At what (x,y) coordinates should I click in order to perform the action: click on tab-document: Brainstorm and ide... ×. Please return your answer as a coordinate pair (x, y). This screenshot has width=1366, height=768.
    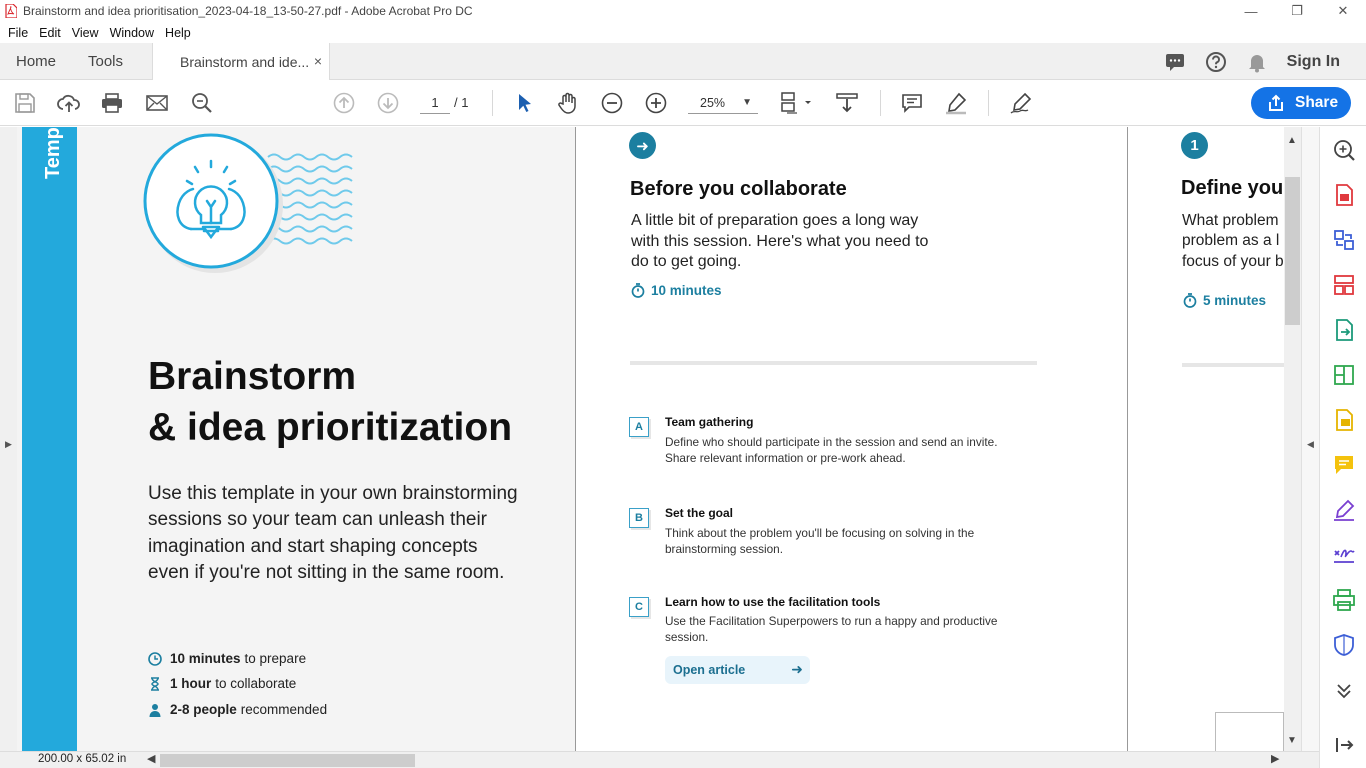
    Looking at the image, I should click on (241, 62).